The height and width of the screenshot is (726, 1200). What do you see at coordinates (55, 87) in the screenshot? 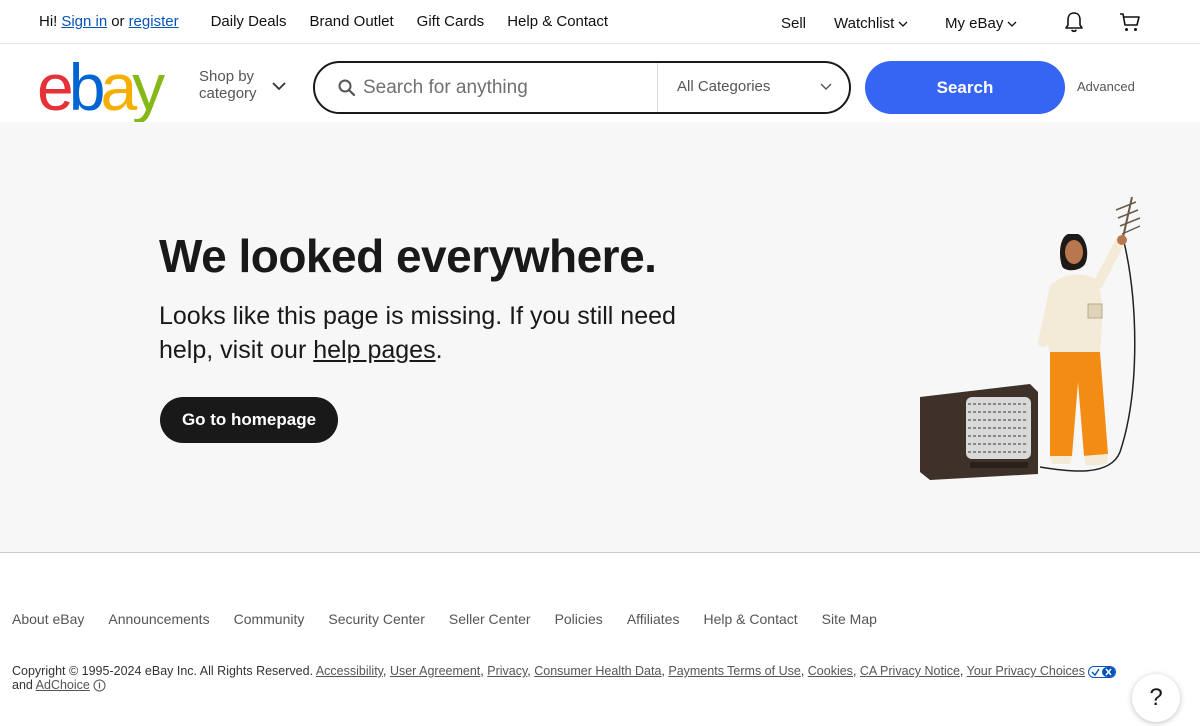
I see `logo-letter-e: e` at bounding box center [55, 87].